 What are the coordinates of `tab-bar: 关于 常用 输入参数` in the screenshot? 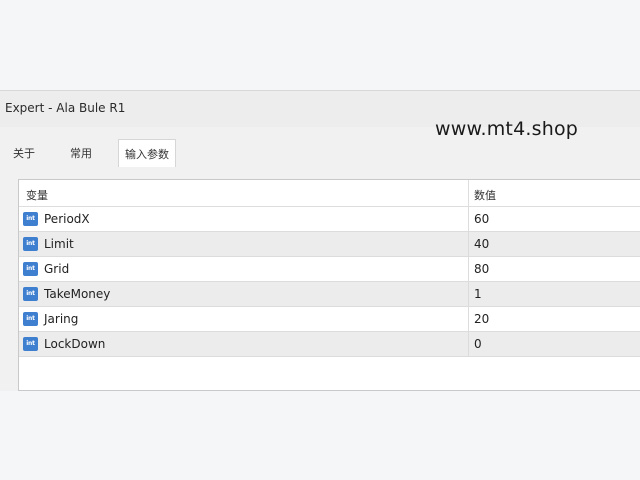 It's located at (320, 153).